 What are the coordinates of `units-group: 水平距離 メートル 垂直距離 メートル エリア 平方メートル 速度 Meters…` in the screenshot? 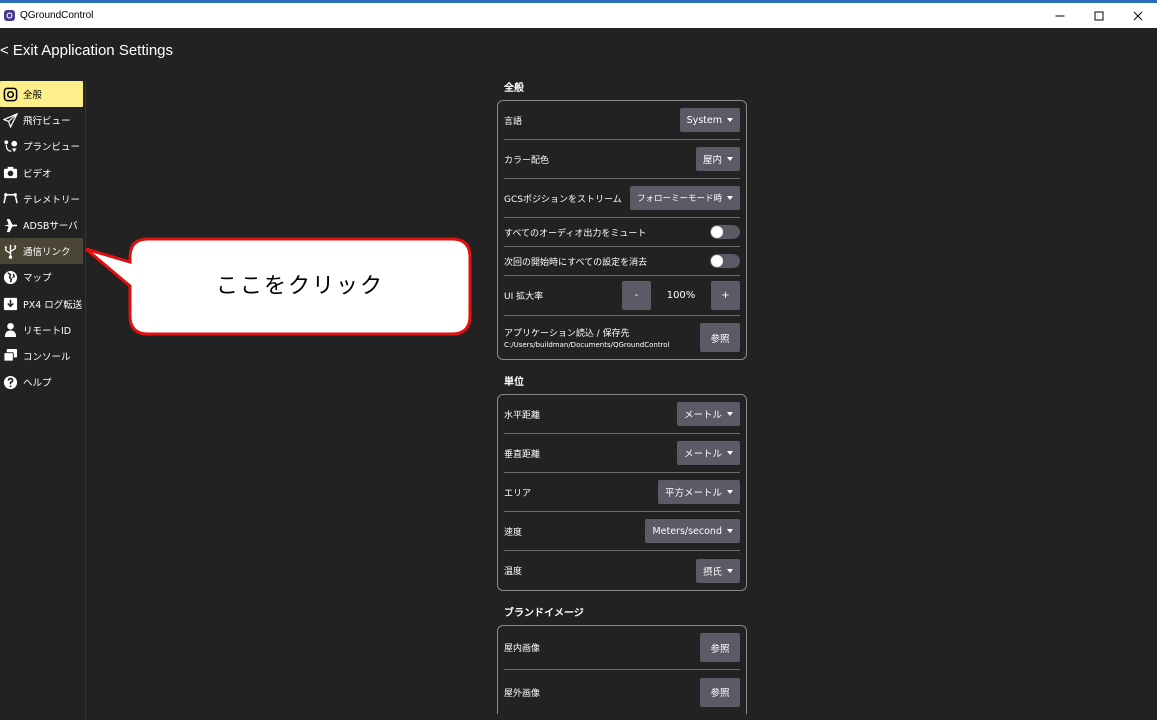 It's located at (622, 492).